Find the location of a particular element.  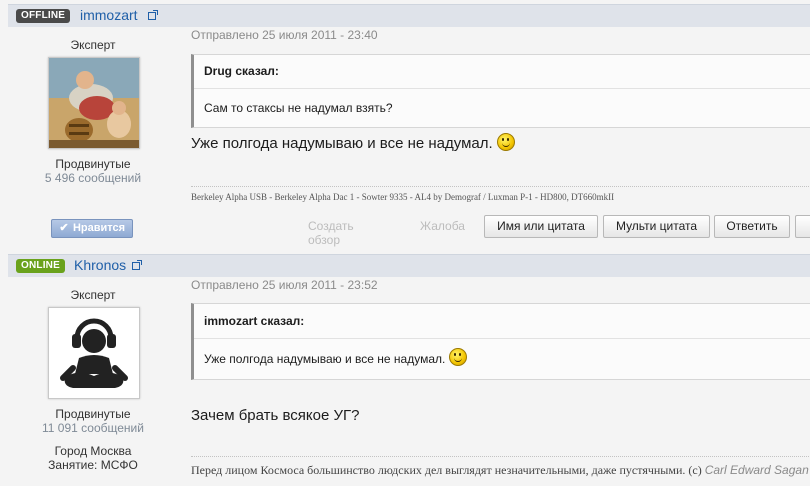

create-review-link: Создать обзор is located at coordinates (331, 233).